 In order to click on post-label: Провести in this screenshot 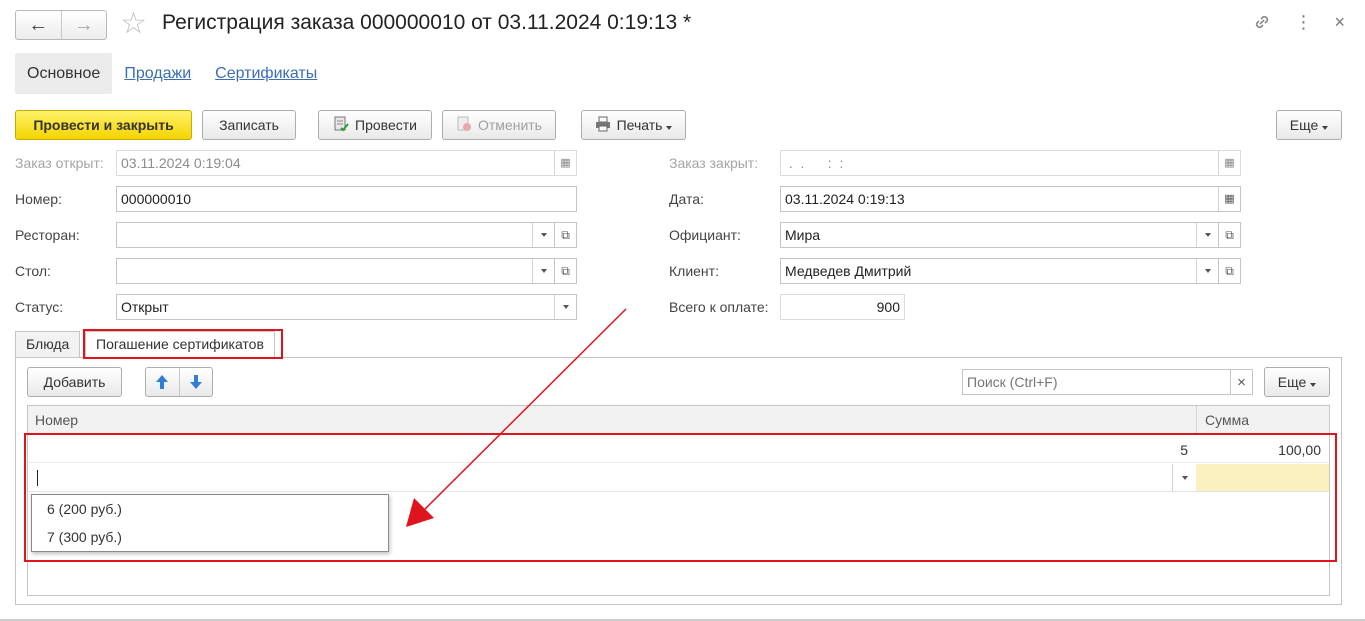, I will do `click(386, 125)`.